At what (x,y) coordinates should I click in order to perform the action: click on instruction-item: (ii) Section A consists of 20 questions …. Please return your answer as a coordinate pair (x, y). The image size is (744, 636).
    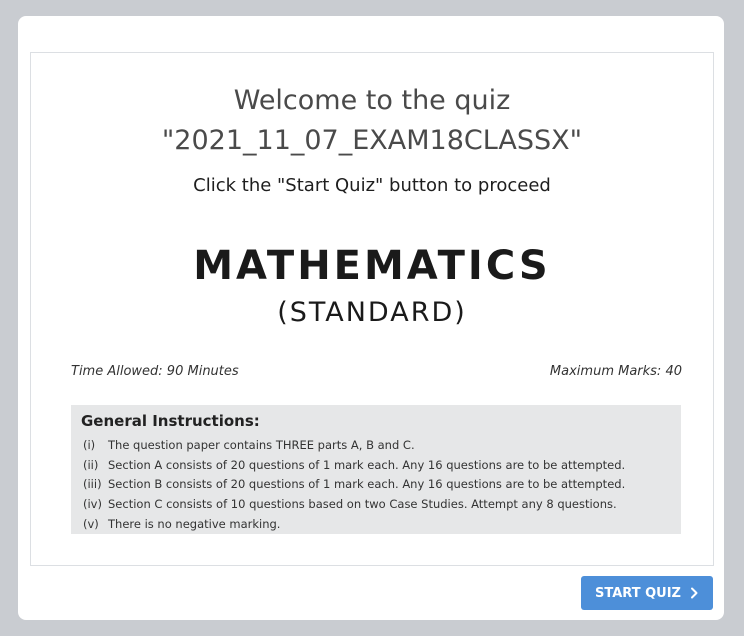
    Looking at the image, I should click on (354, 468).